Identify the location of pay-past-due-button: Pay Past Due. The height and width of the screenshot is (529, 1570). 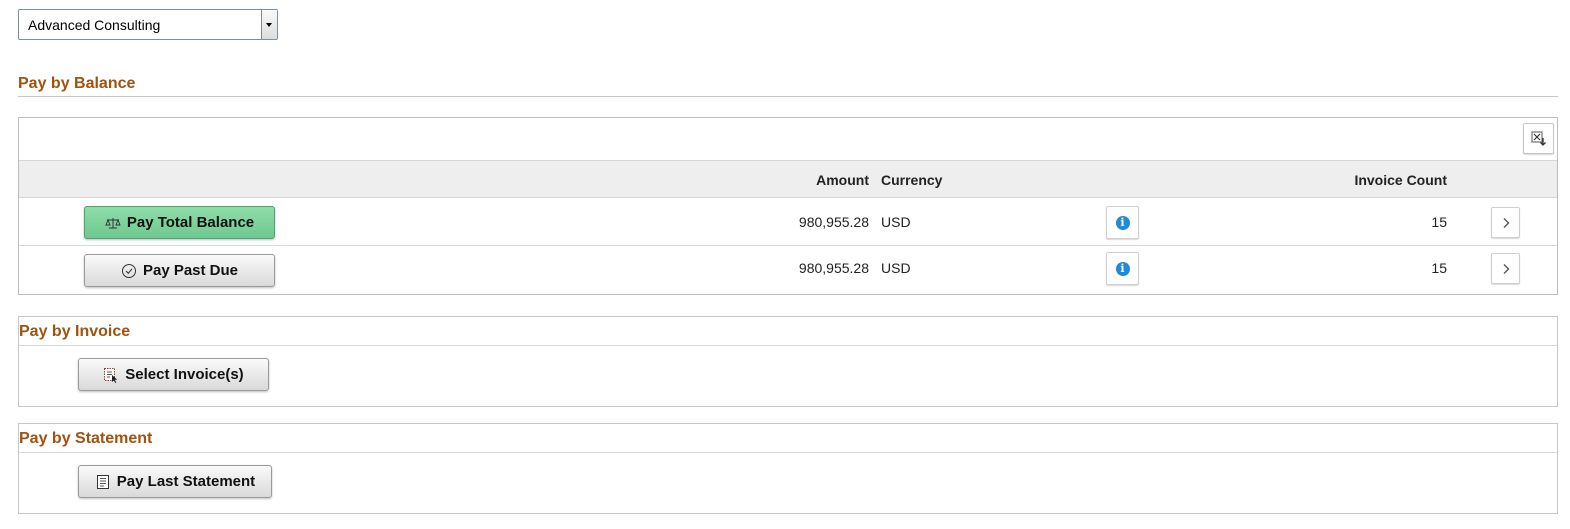
(179, 270).